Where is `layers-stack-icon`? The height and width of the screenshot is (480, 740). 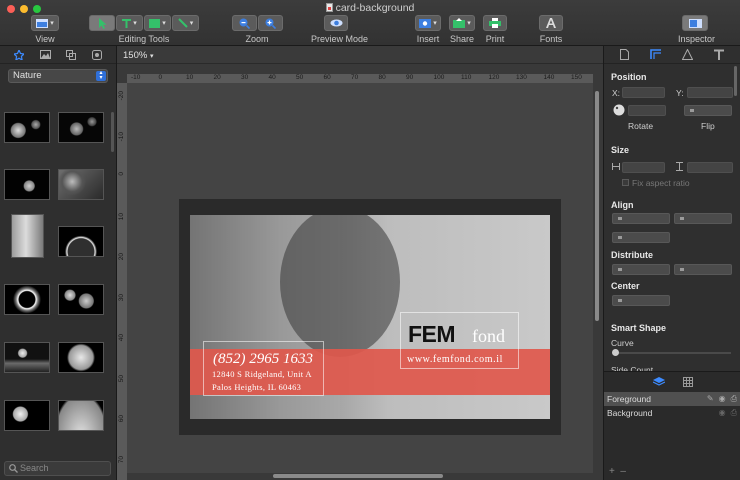 layers-stack-icon is located at coordinates (658, 382).